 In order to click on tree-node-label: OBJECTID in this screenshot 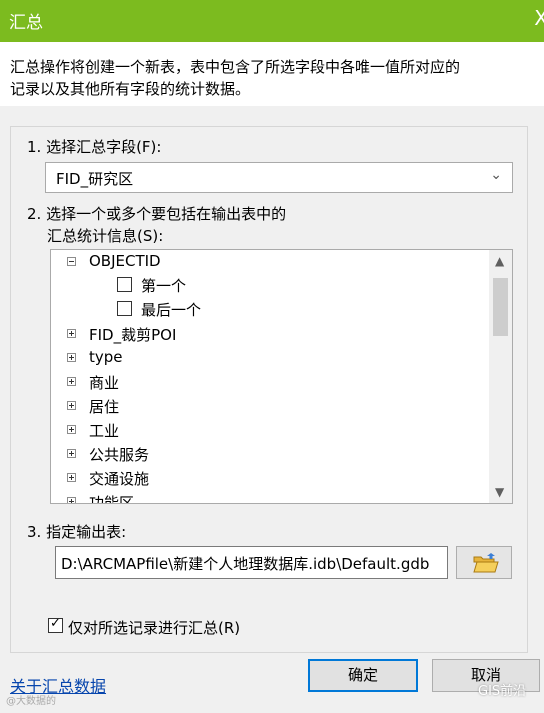, I will do `click(125, 261)`.